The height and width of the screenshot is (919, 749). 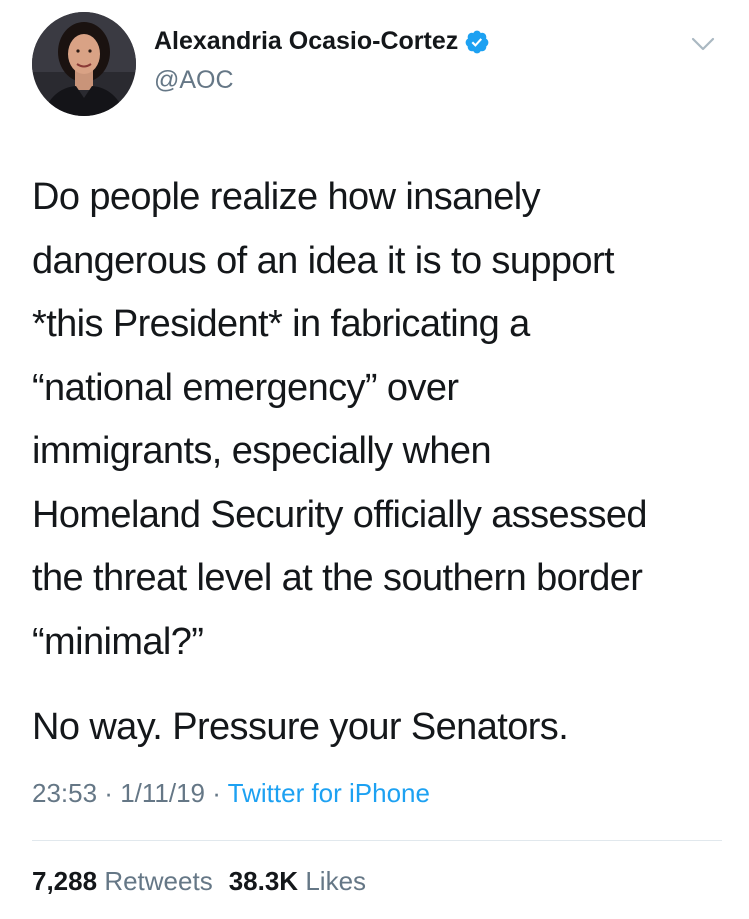 What do you see at coordinates (300, 727) in the screenshot?
I see `tweet-paragraph: No way. Pressure your Senators.` at bounding box center [300, 727].